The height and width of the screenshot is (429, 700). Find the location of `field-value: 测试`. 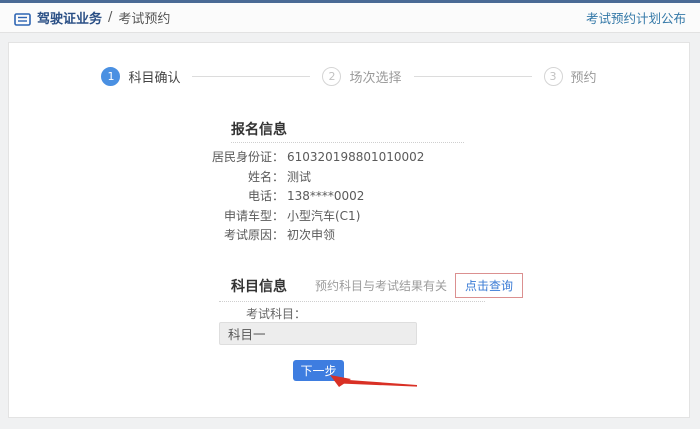

field-value: 测试 is located at coordinates (299, 176).